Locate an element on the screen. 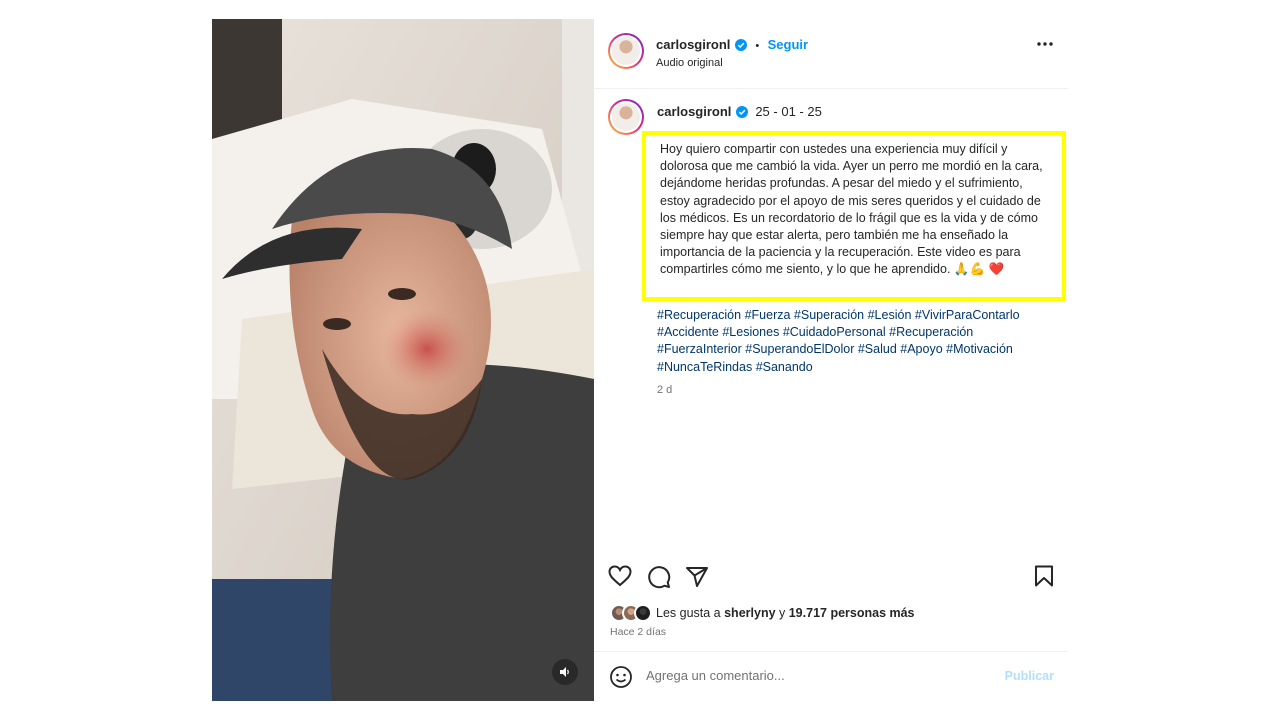 This screenshot has height=720, width=1280. publish-button: Publicar is located at coordinates (1029, 676).